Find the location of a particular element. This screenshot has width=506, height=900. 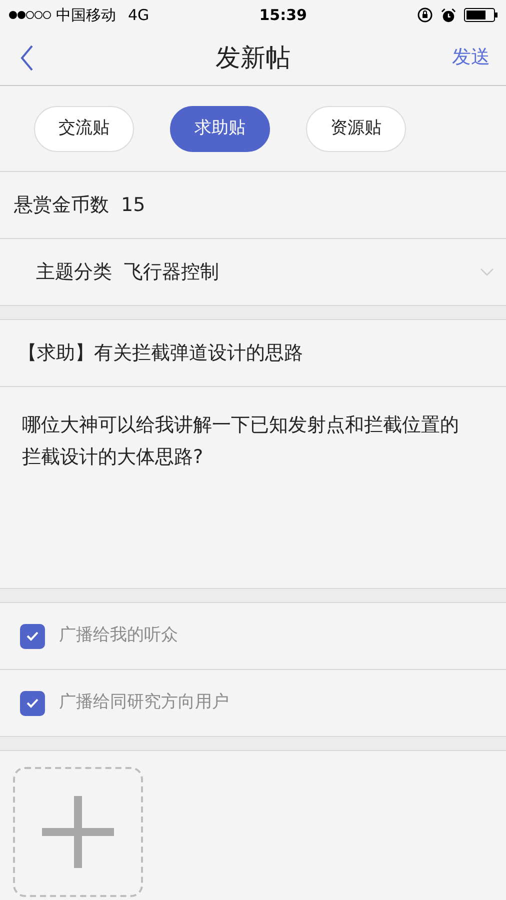

reward-value: 15 is located at coordinates (133, 205).